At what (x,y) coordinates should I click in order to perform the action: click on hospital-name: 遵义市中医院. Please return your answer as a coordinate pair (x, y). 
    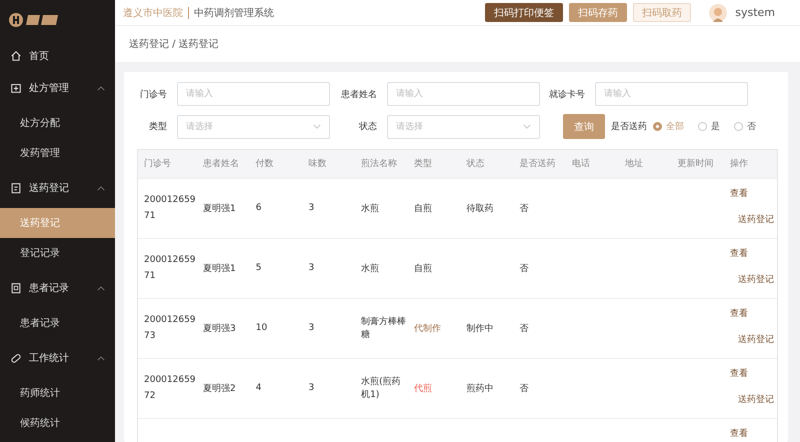
    Looking at the image, I should click on (153, 13).